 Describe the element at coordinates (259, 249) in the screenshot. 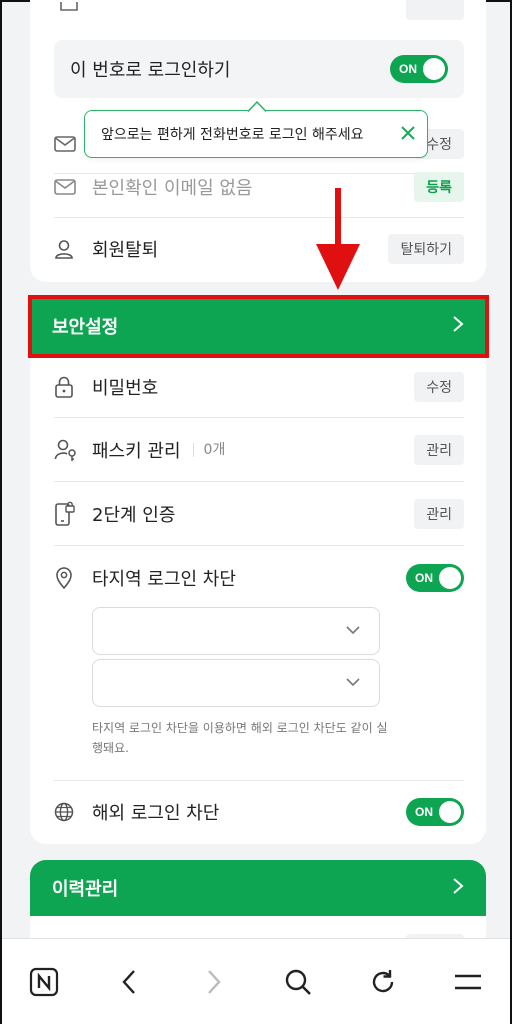

I see `withdraw-row: 회원탈퇴 탈퇴하기` at that location.